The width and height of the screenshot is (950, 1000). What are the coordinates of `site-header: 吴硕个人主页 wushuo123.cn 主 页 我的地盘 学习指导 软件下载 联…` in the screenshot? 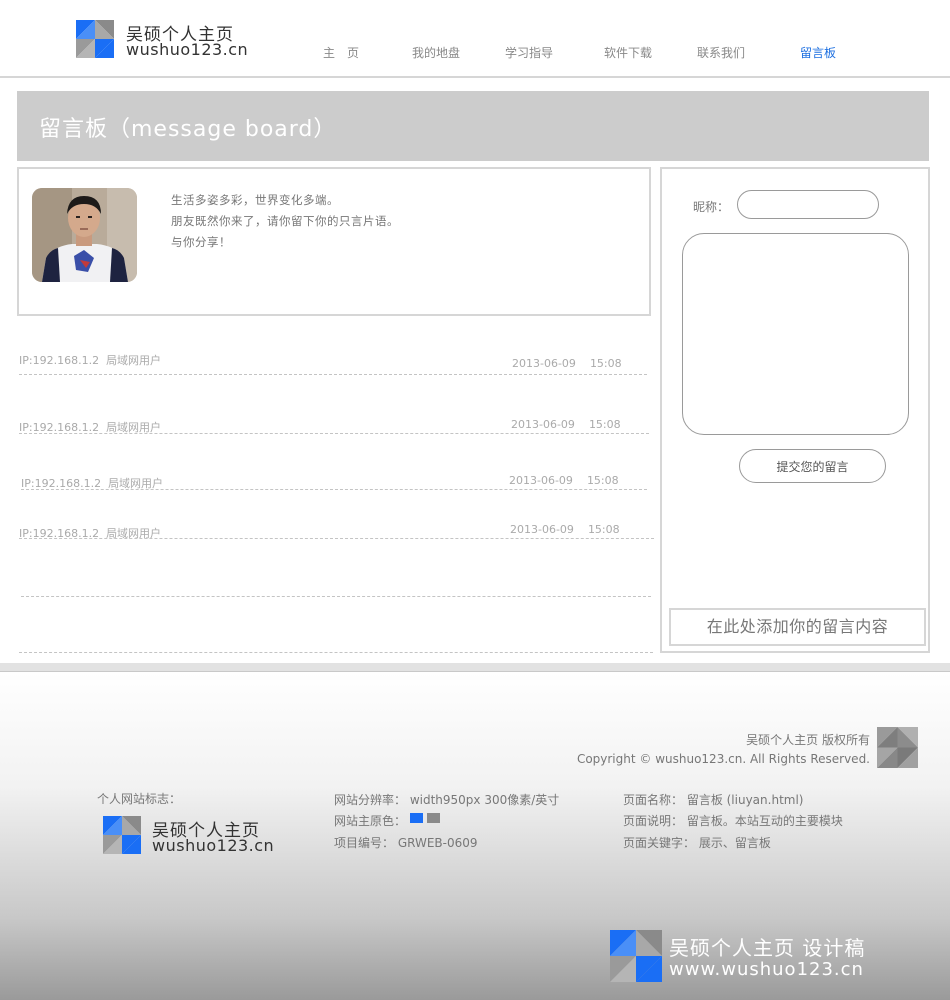 It's located at (475, 39).